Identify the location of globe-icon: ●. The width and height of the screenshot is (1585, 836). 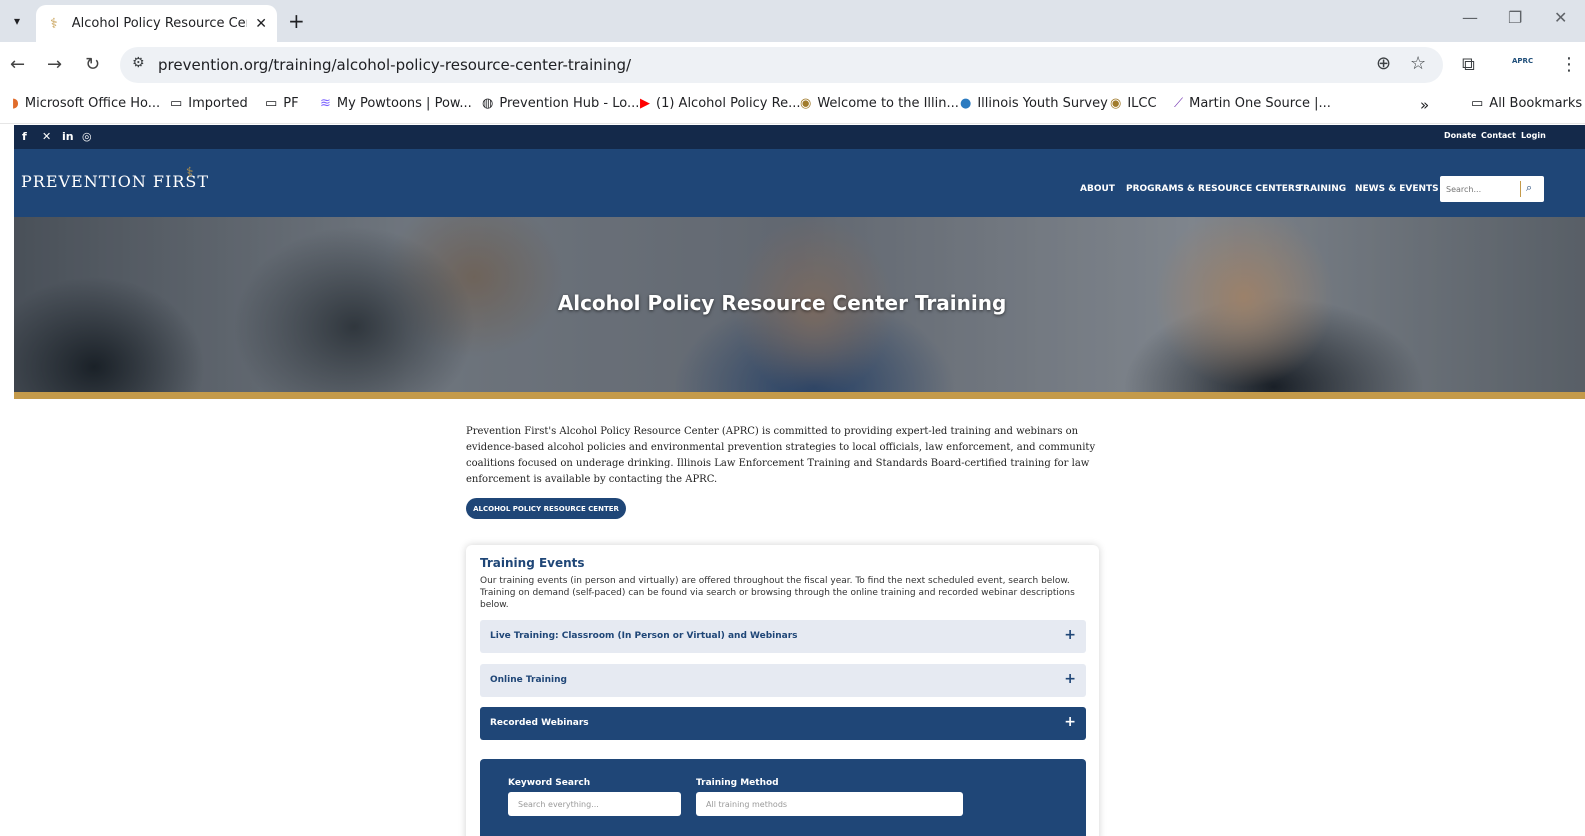
(966, 103).